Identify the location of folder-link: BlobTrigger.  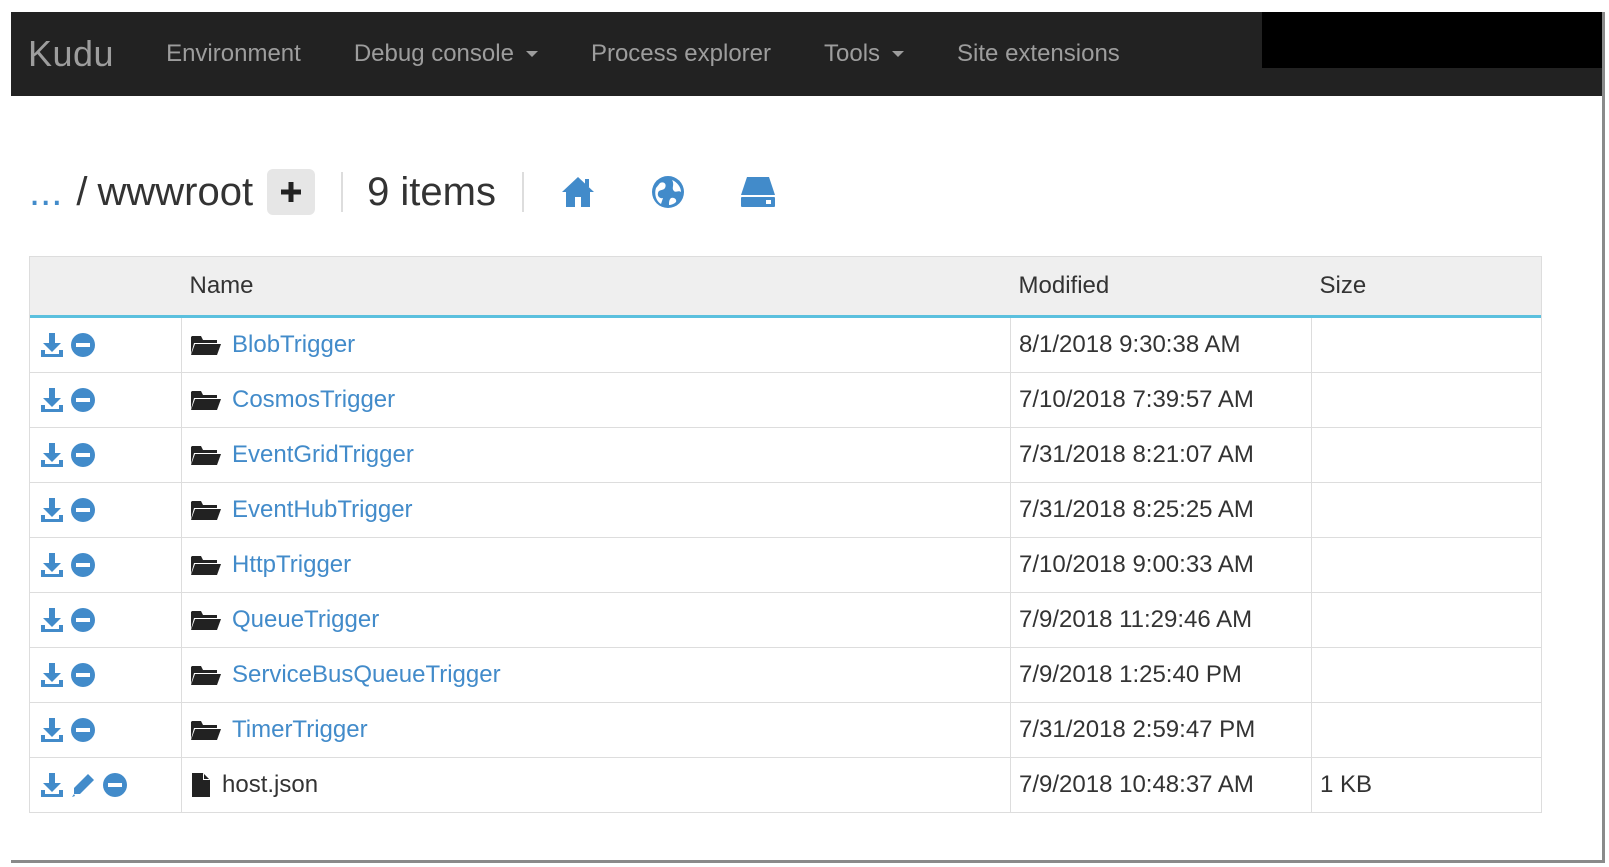
(293, 345).